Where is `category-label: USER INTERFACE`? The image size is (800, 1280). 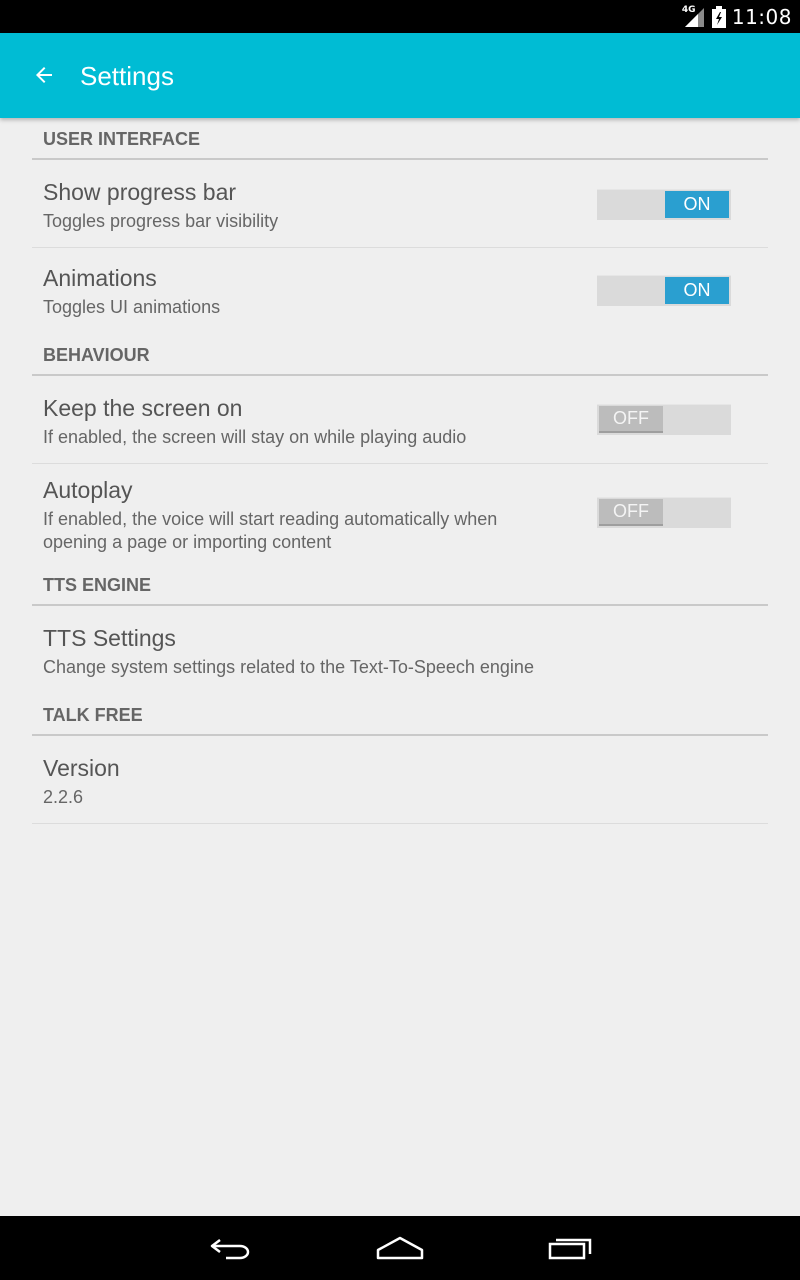 category-label: USER INTERFACE is located at coordinates (122, 139).